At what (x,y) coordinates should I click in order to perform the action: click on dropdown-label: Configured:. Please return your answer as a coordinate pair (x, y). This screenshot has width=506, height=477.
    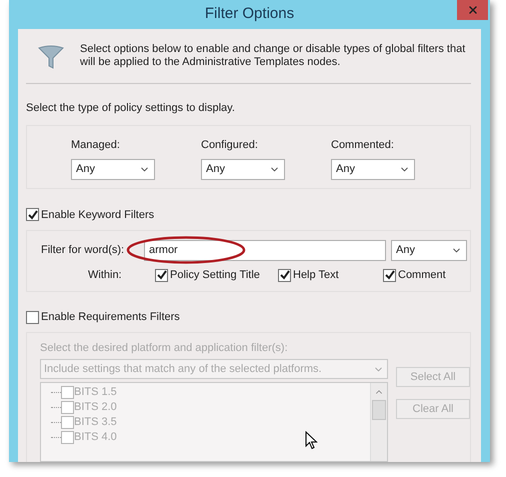
    Looking at the image, I should click on (230, 145).